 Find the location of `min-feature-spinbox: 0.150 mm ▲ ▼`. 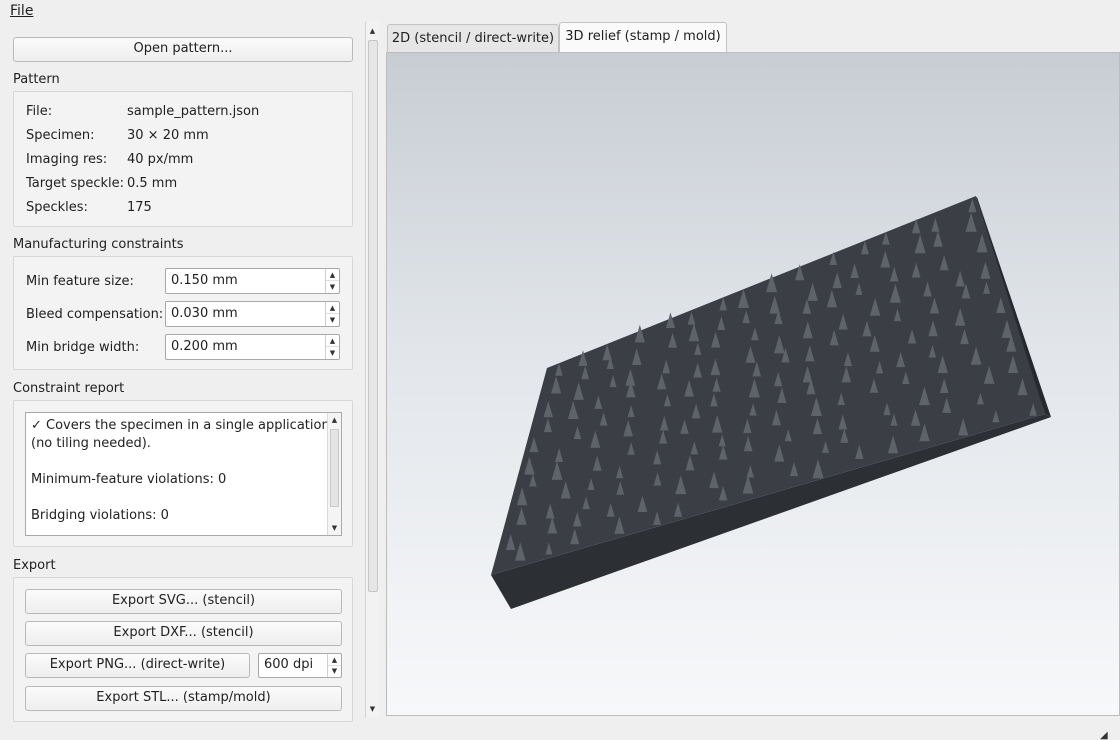

min-feature-spinbox: 0.150 mm ▲ ▼ is located at coordinates (252, 281).